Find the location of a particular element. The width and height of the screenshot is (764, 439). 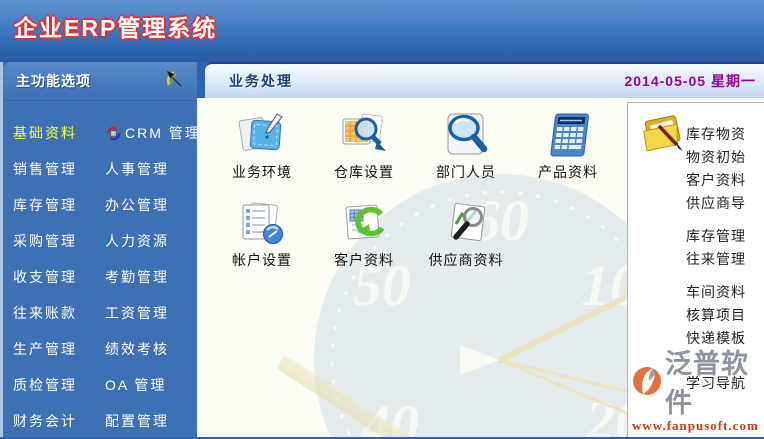

quick-link-group-1: 库存物资 物资初始 客户资料 供应商导 is located at coordinates (725, 169).